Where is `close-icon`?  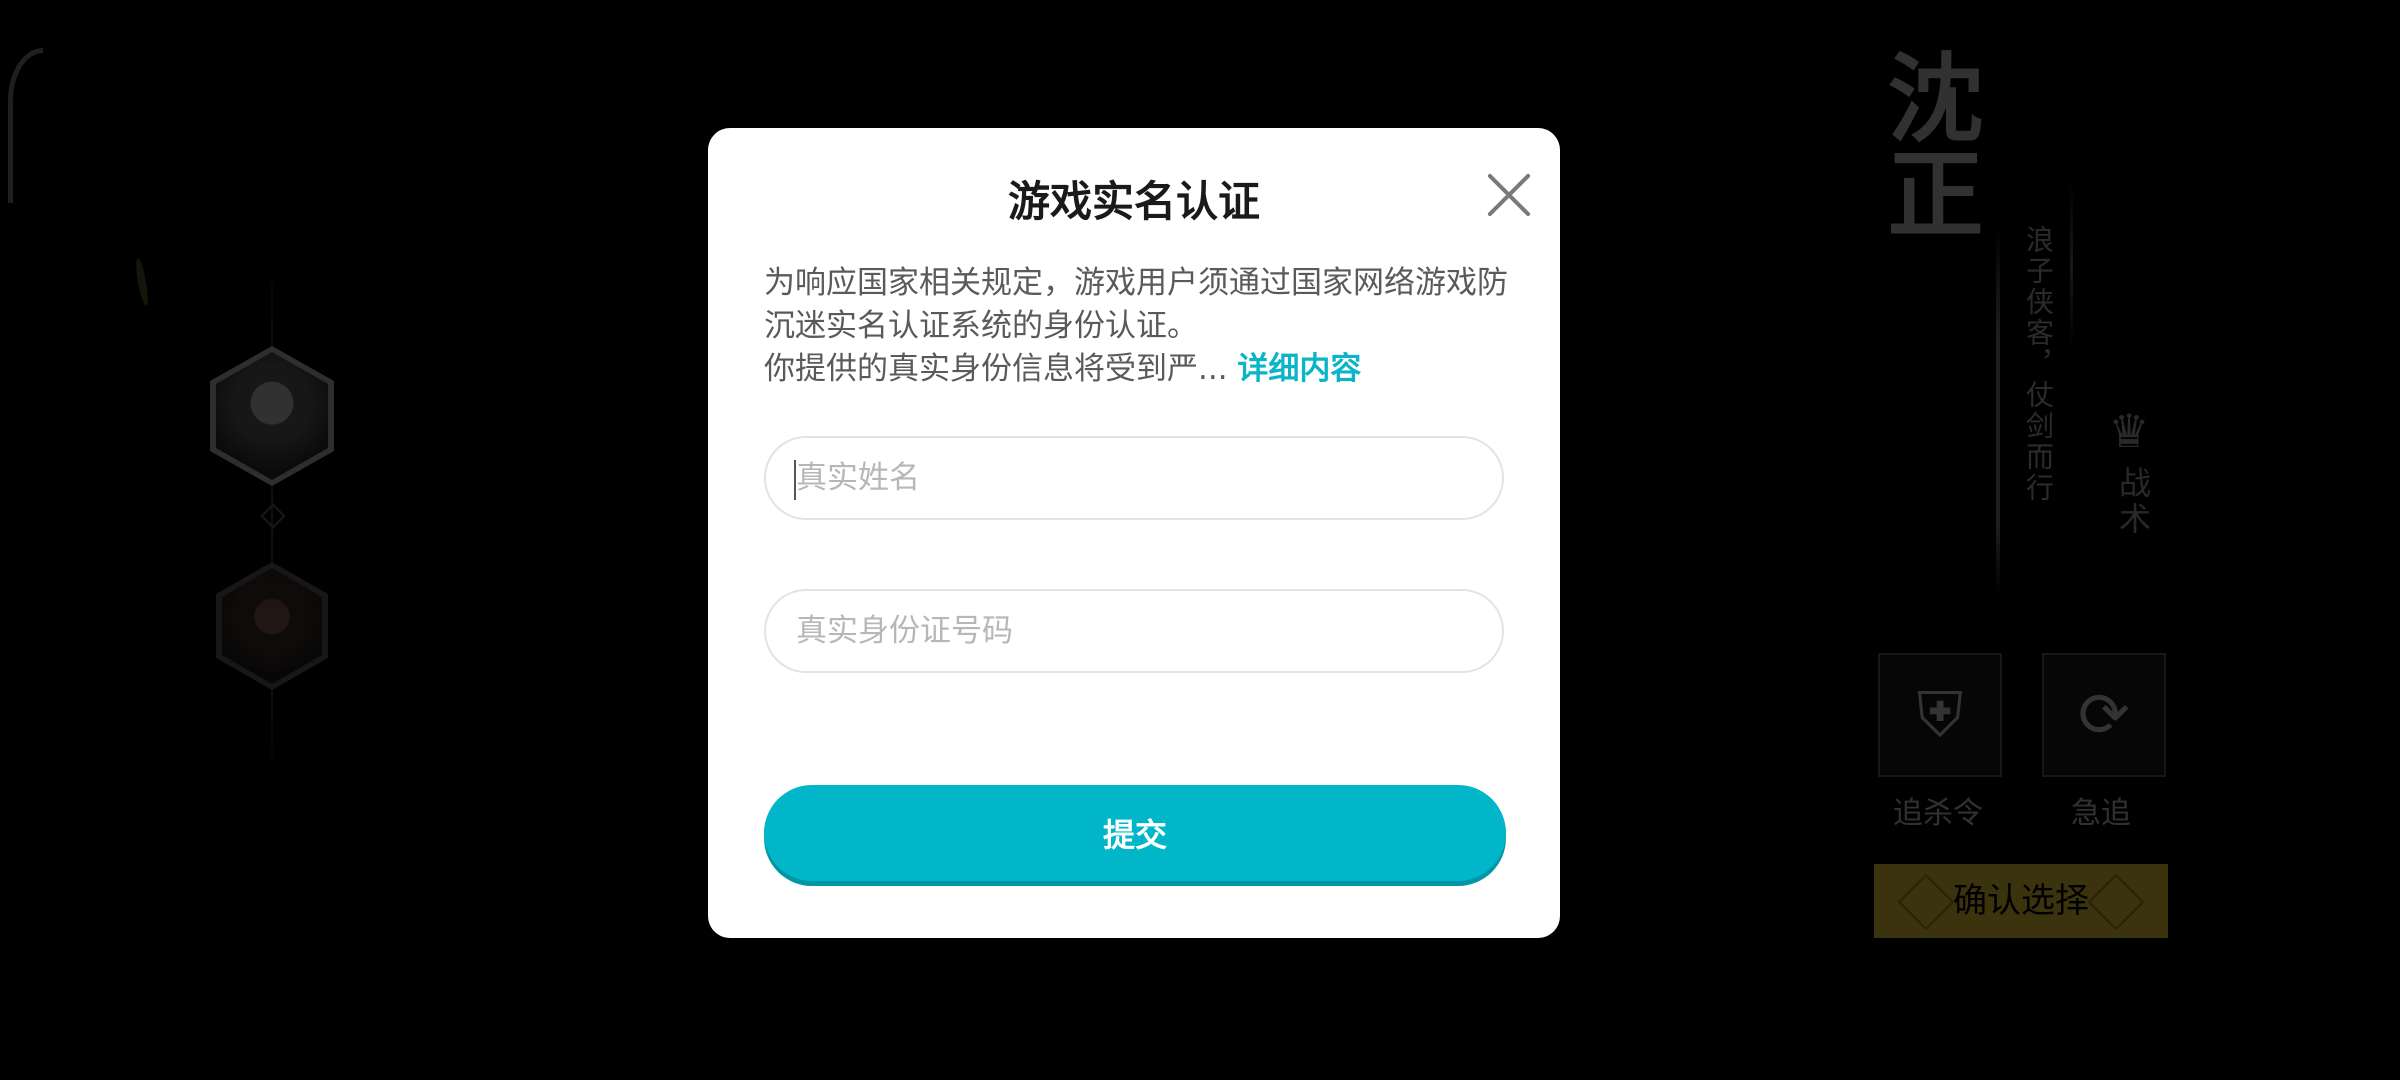
close-icon is located at coordinates (1509, 195).